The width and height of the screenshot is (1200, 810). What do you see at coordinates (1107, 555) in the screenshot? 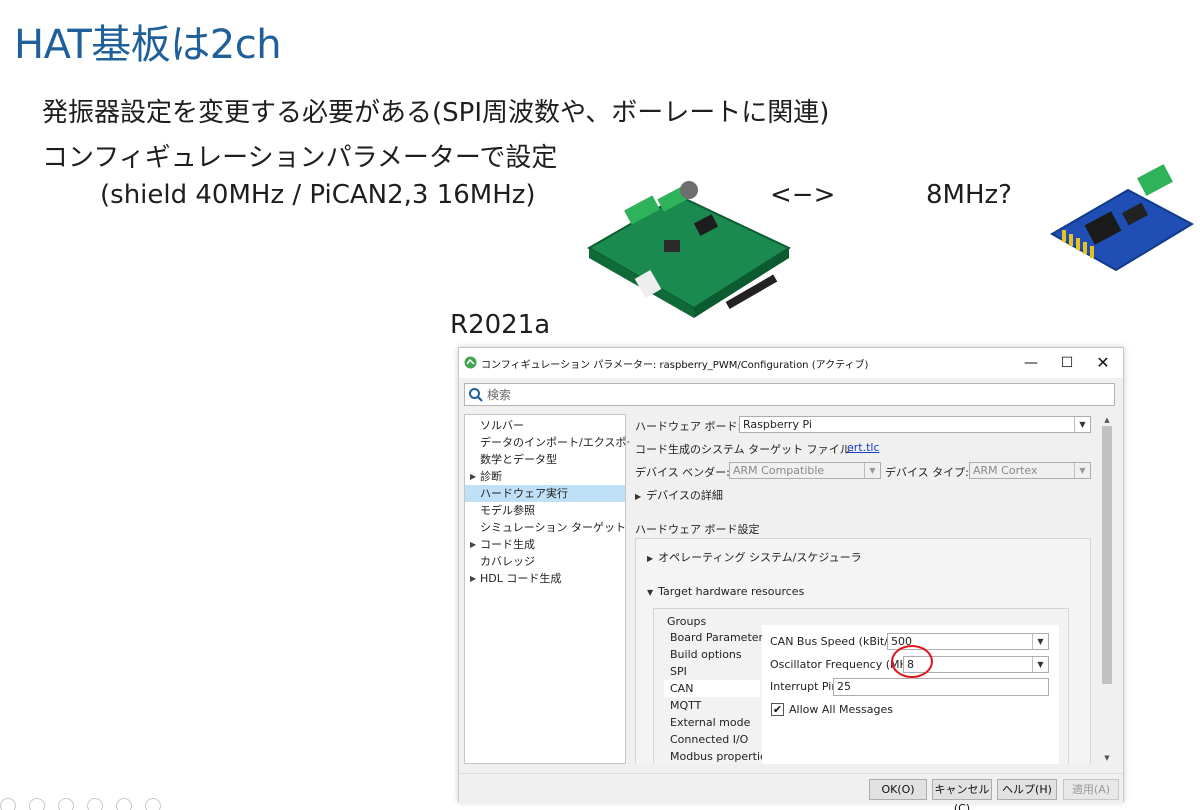
I see `scroll-thumb` at bounding box center [1107, 555].